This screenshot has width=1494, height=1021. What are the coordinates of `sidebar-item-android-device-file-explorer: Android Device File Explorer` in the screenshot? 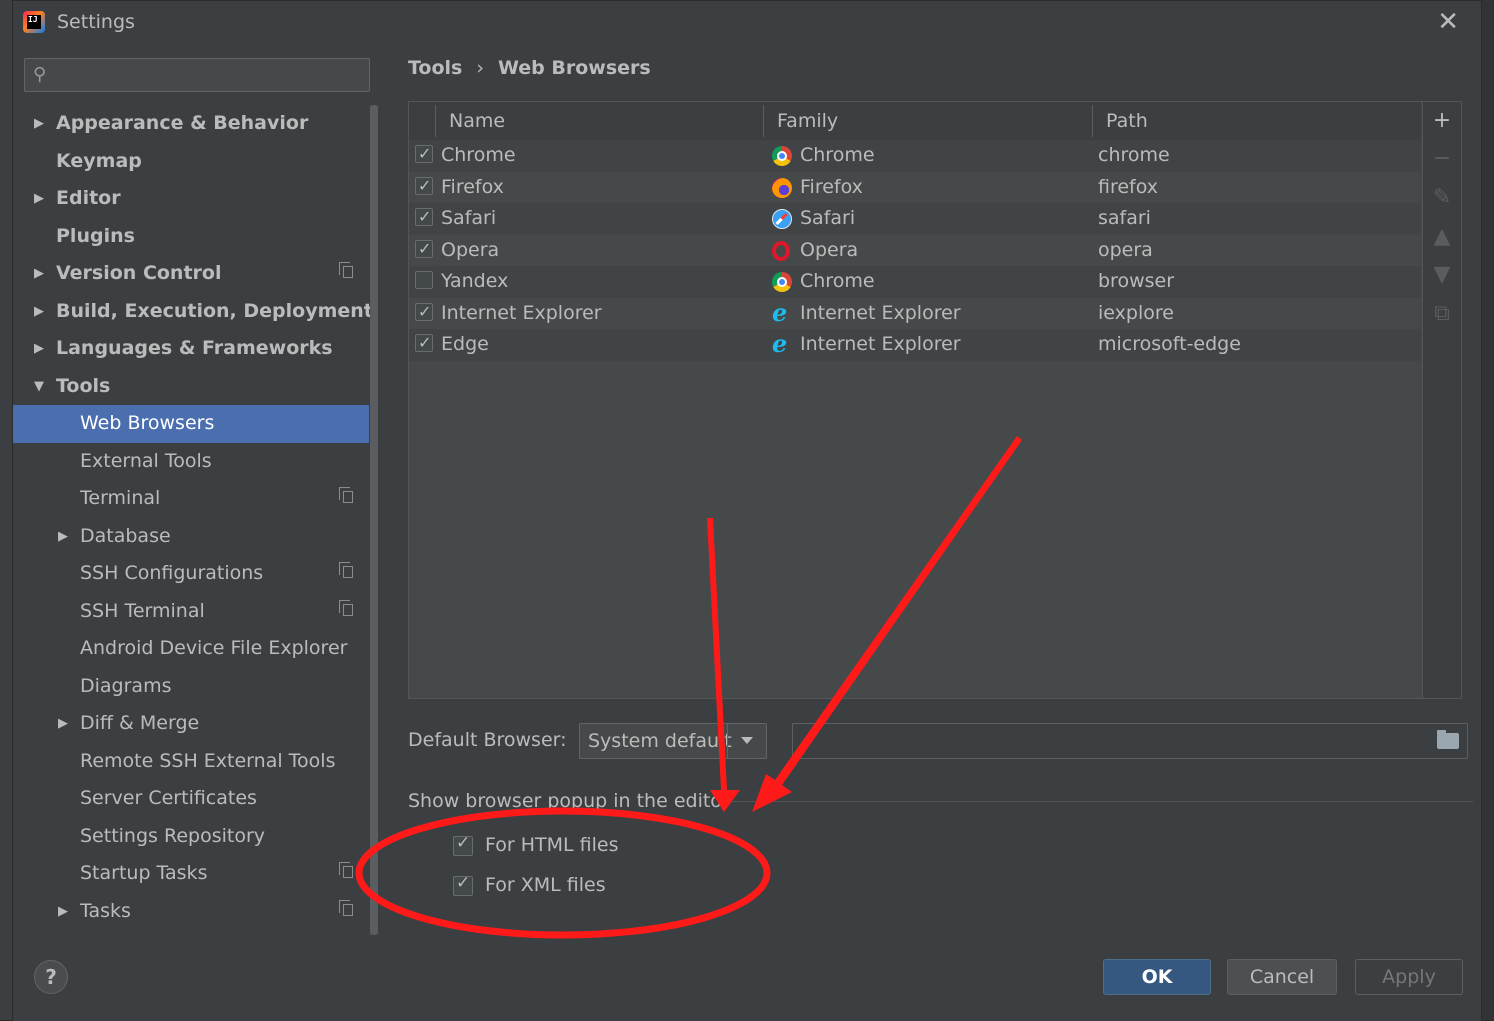 It's located at (191, 649).